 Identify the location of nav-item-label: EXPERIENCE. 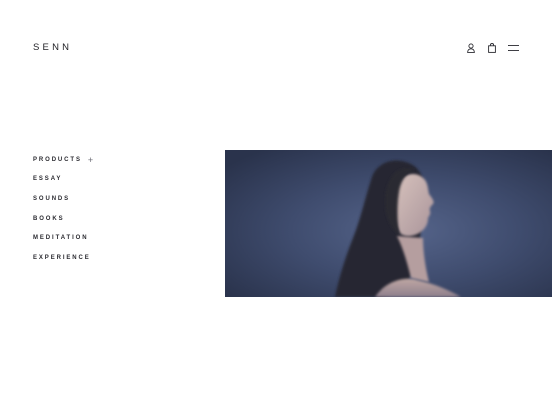
(62, 257).